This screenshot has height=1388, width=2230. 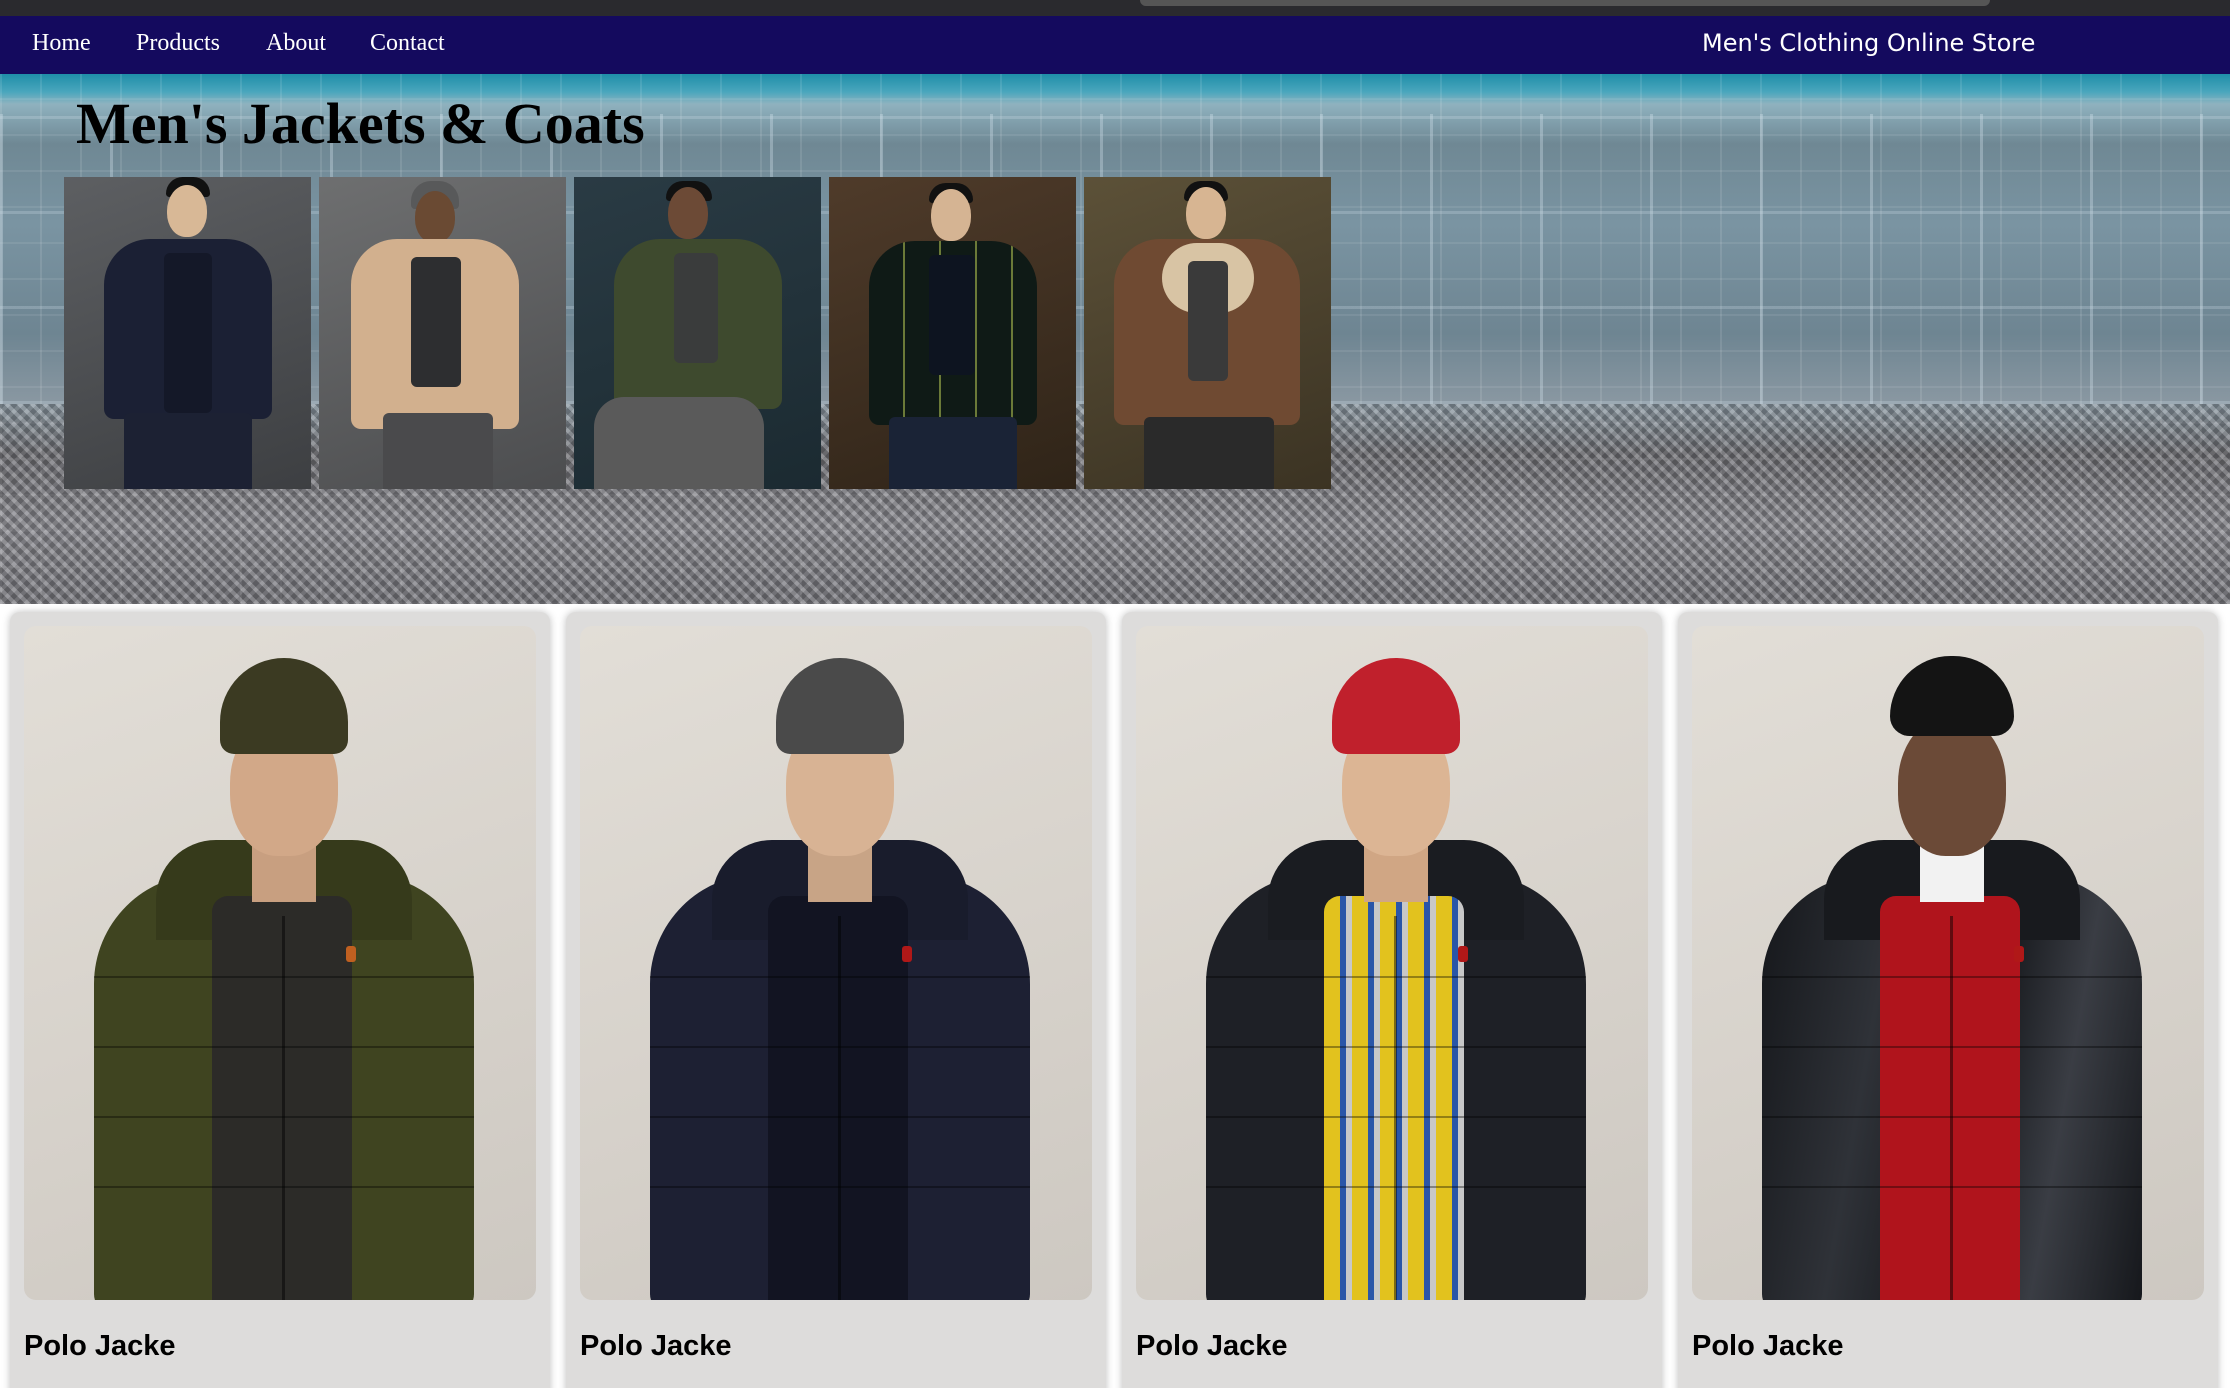 I want to click on nav-contact-link: Contact, so click(x=407, y=43).